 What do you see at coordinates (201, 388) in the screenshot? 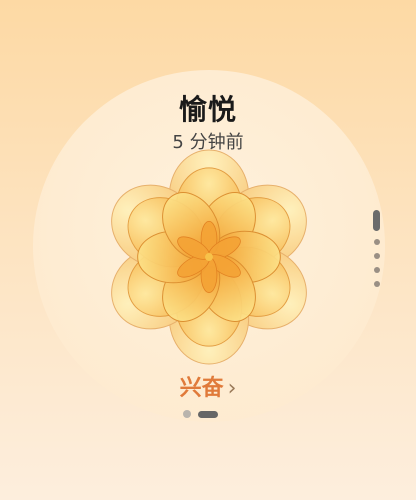
I see `next-mood-label: 兴奋` at bounding box center [201, 388].